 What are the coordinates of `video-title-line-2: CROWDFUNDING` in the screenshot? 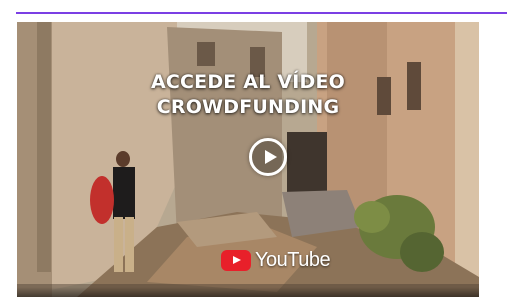 It's located at (248, 107).